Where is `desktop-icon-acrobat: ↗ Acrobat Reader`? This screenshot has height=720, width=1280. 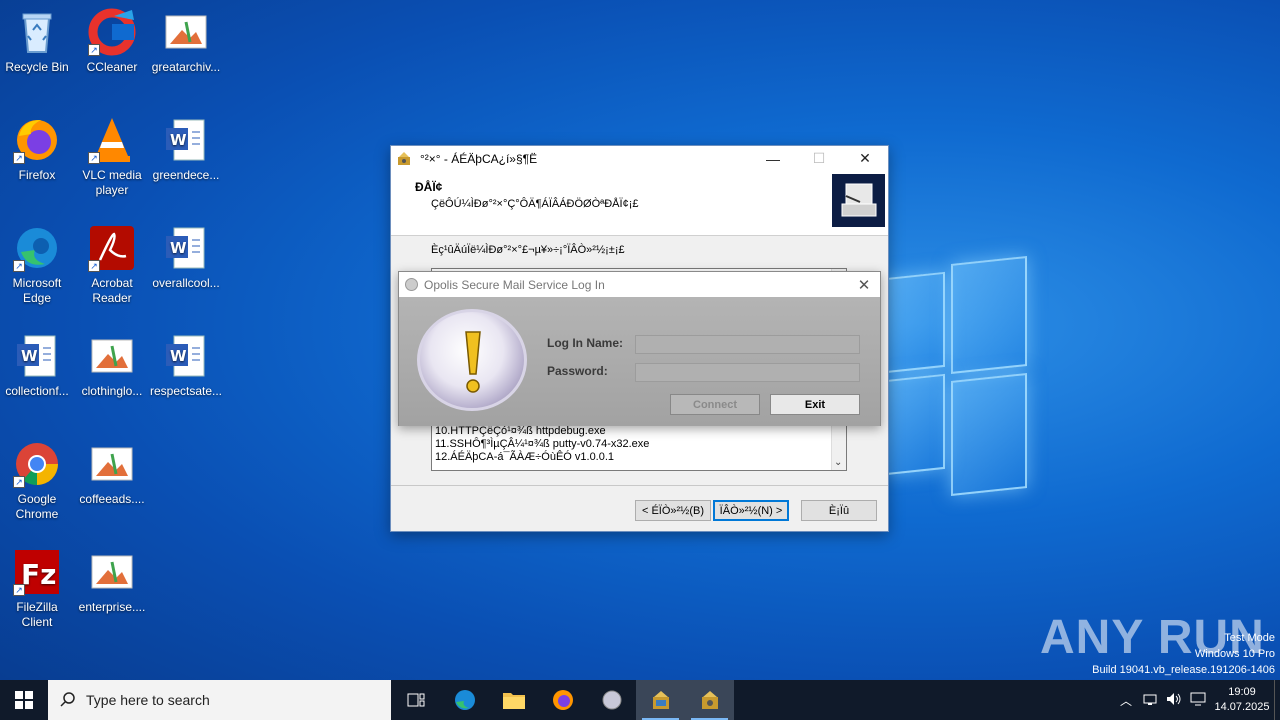 desktop-icon-acrobat: ↗ Acrobat Reader is located at coordinates (112, 265).